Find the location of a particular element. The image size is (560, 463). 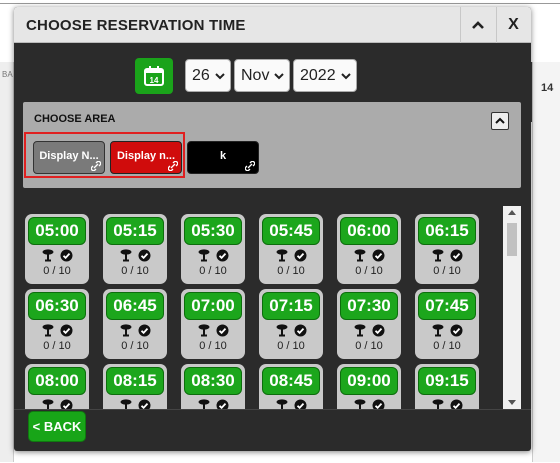

time-slot: 05:45 0 / 10 is located at coordinates (291, 249).